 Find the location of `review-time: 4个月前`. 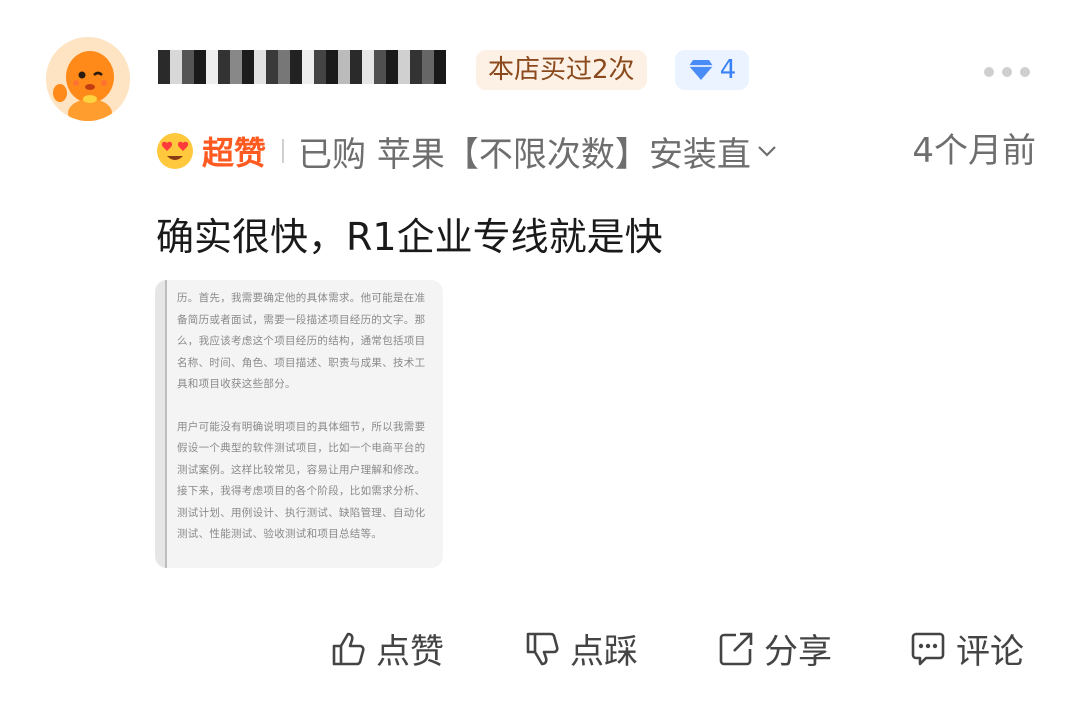

review-time: 4个月前 is located at coordinates (974, 151).